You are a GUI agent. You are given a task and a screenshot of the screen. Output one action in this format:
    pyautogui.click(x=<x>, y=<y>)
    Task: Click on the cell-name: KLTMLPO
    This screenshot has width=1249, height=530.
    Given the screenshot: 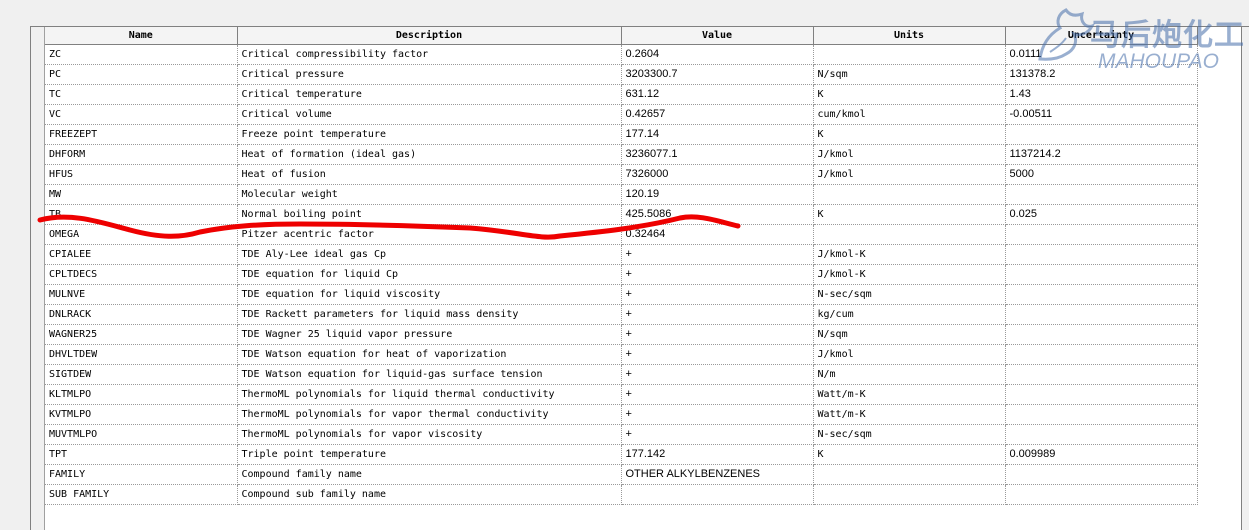 What is the action you would take?
    pyautogui.click(x=141, y=394)
    